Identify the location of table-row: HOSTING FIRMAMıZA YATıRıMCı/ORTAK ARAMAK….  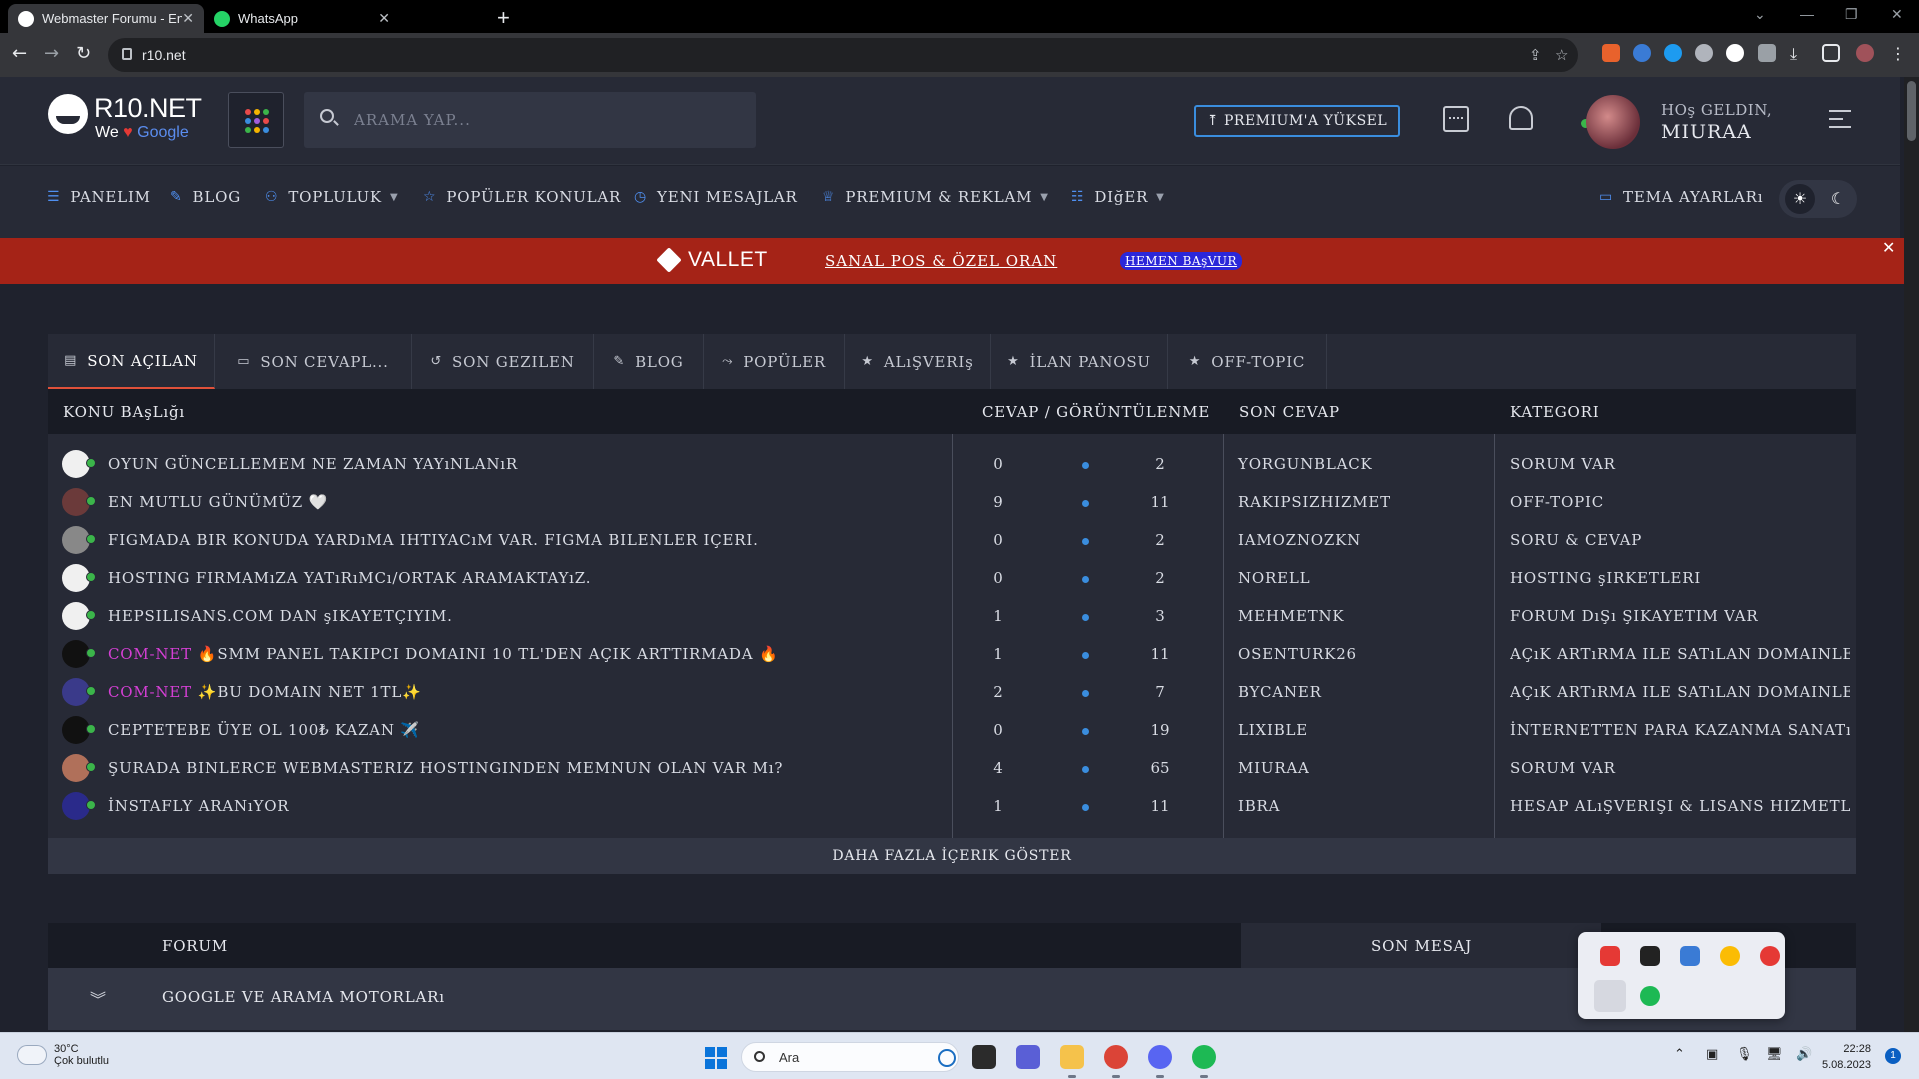
(952, 579).